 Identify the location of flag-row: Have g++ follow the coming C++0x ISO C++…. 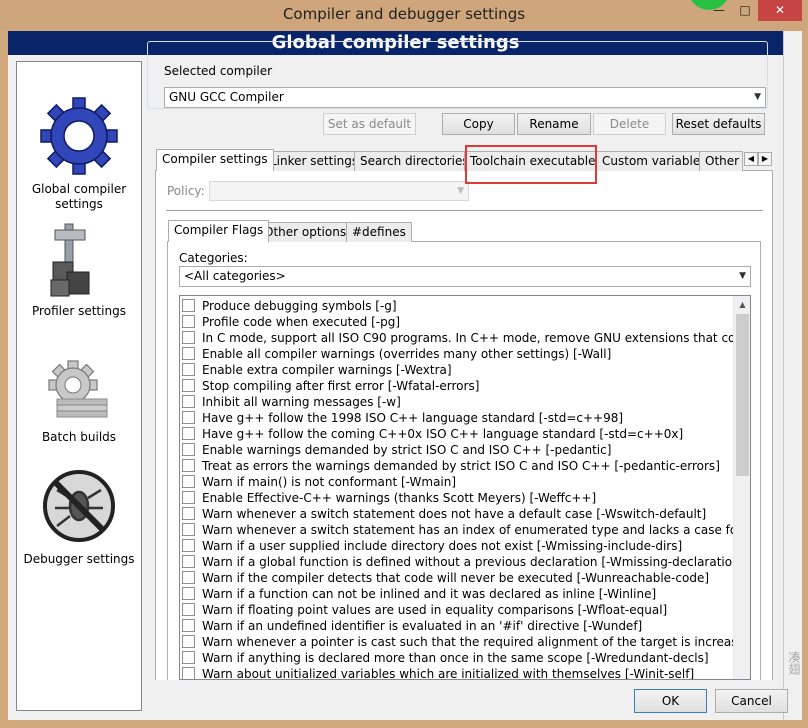
(432, 434).